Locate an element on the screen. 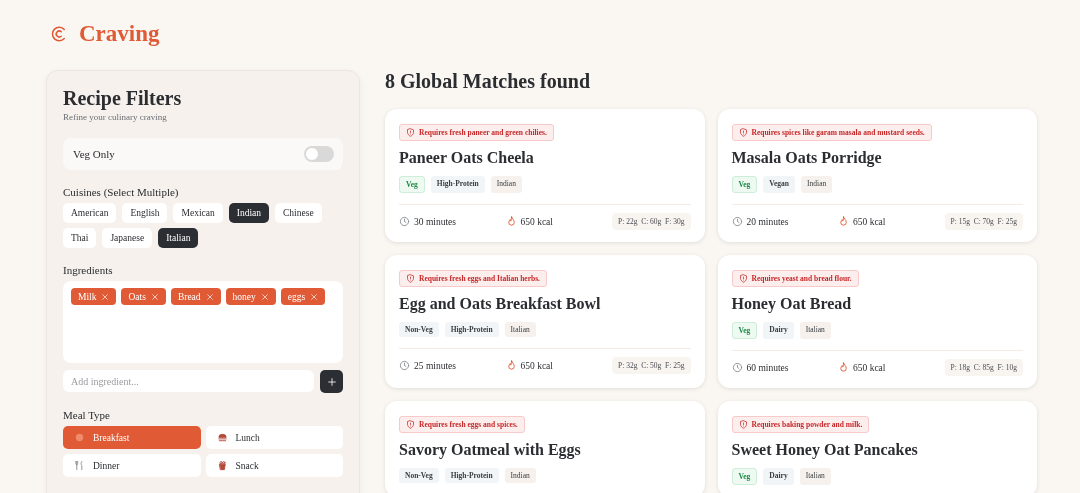 Image resolution: width=1080 pixels, height=493 pixels. meal-type-button: Snack is located at coordinates (274, 465).